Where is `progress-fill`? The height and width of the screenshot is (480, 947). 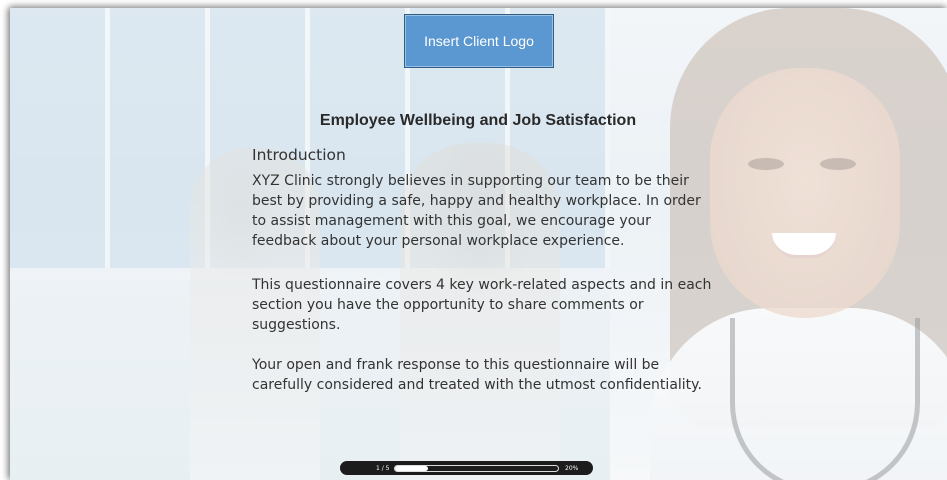
progress-fill is located at coordinates (411, 468).